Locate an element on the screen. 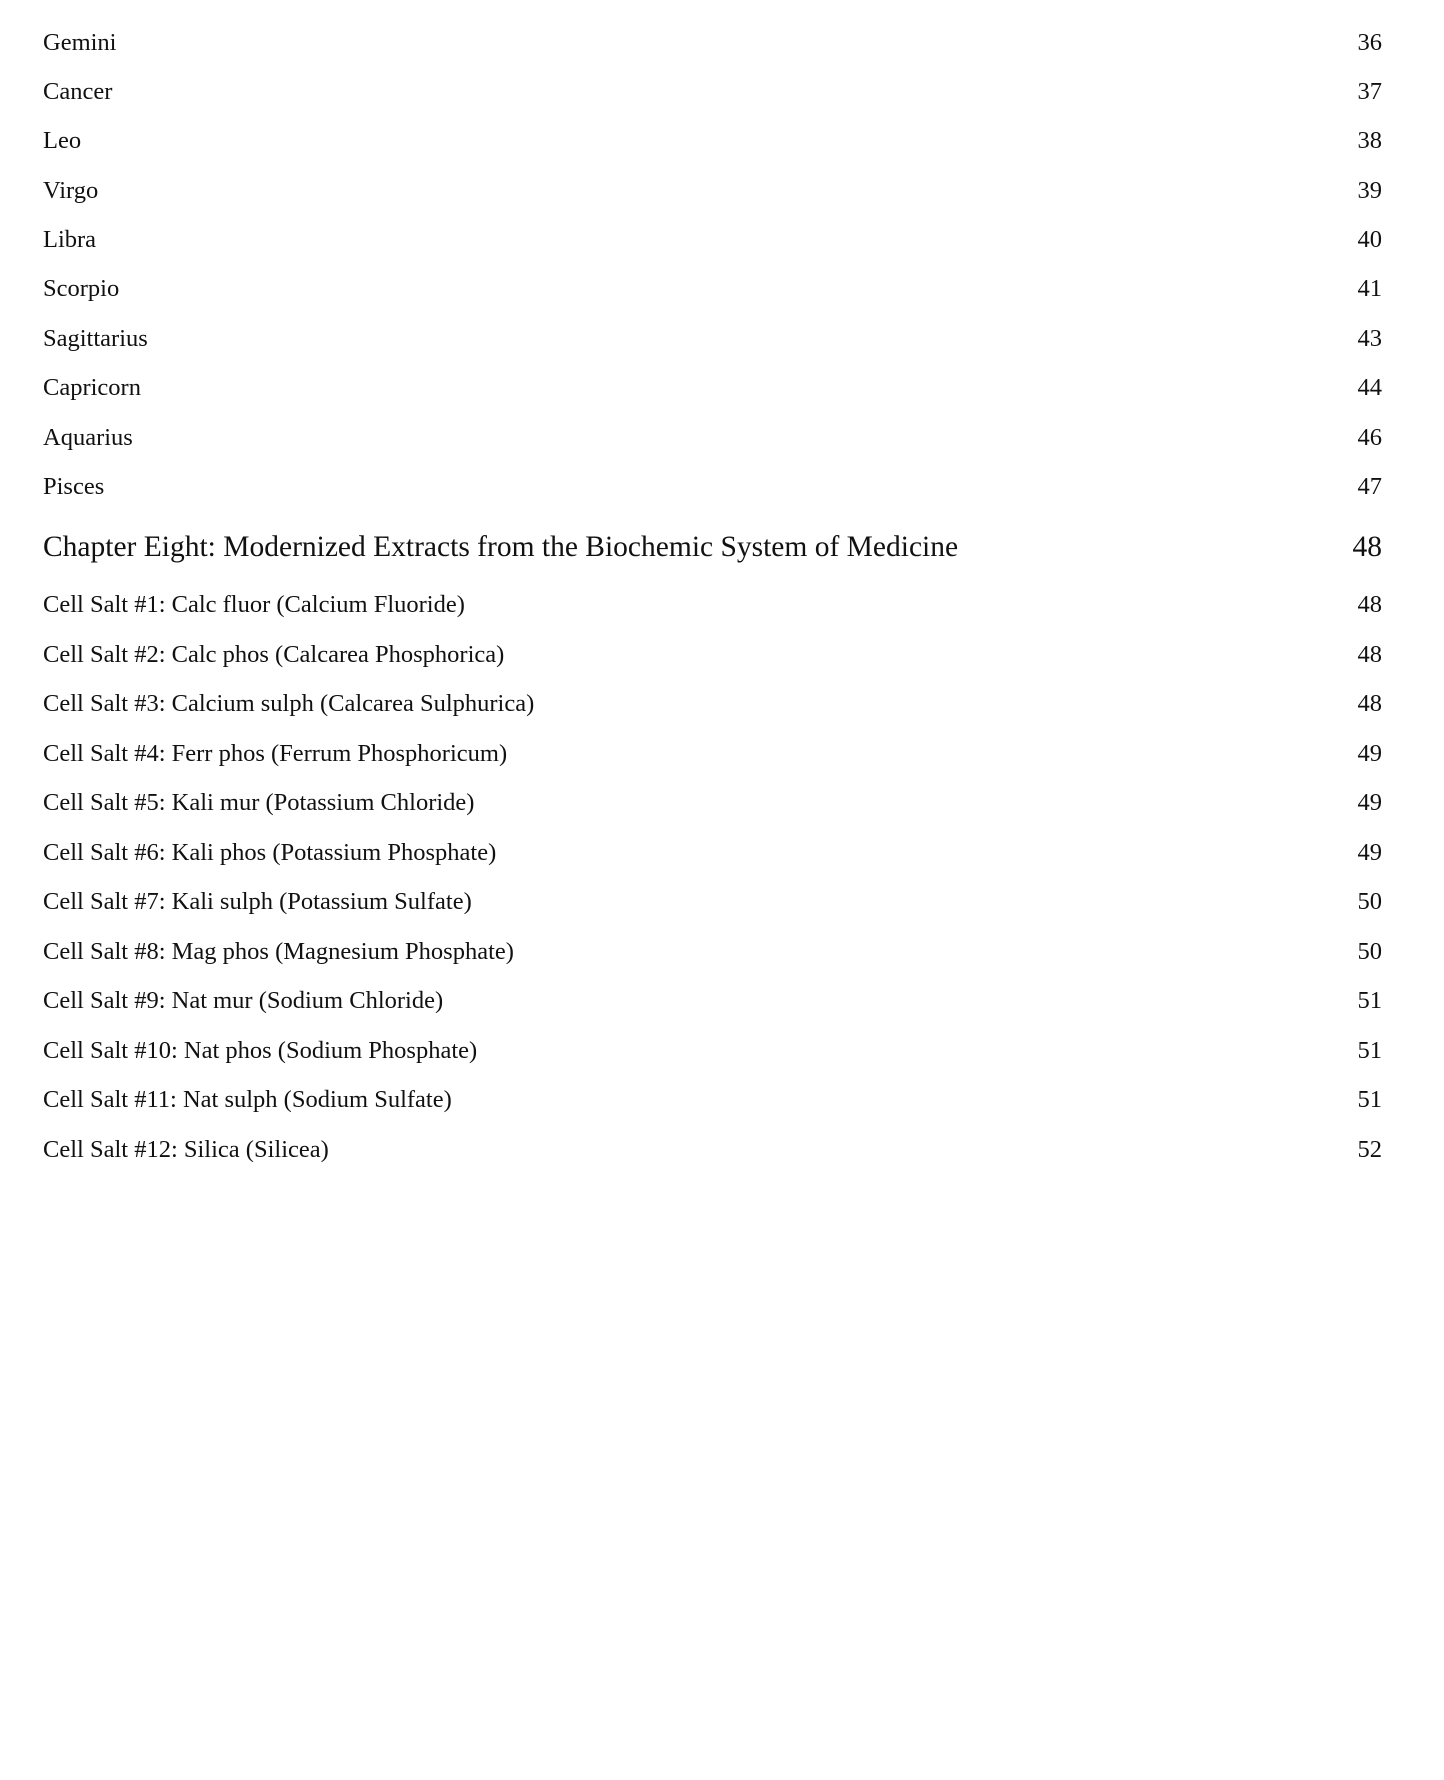 This screenshot has width=1444, height=1780. toc-entry-page: 47 is located at coordinates (1370, 487).